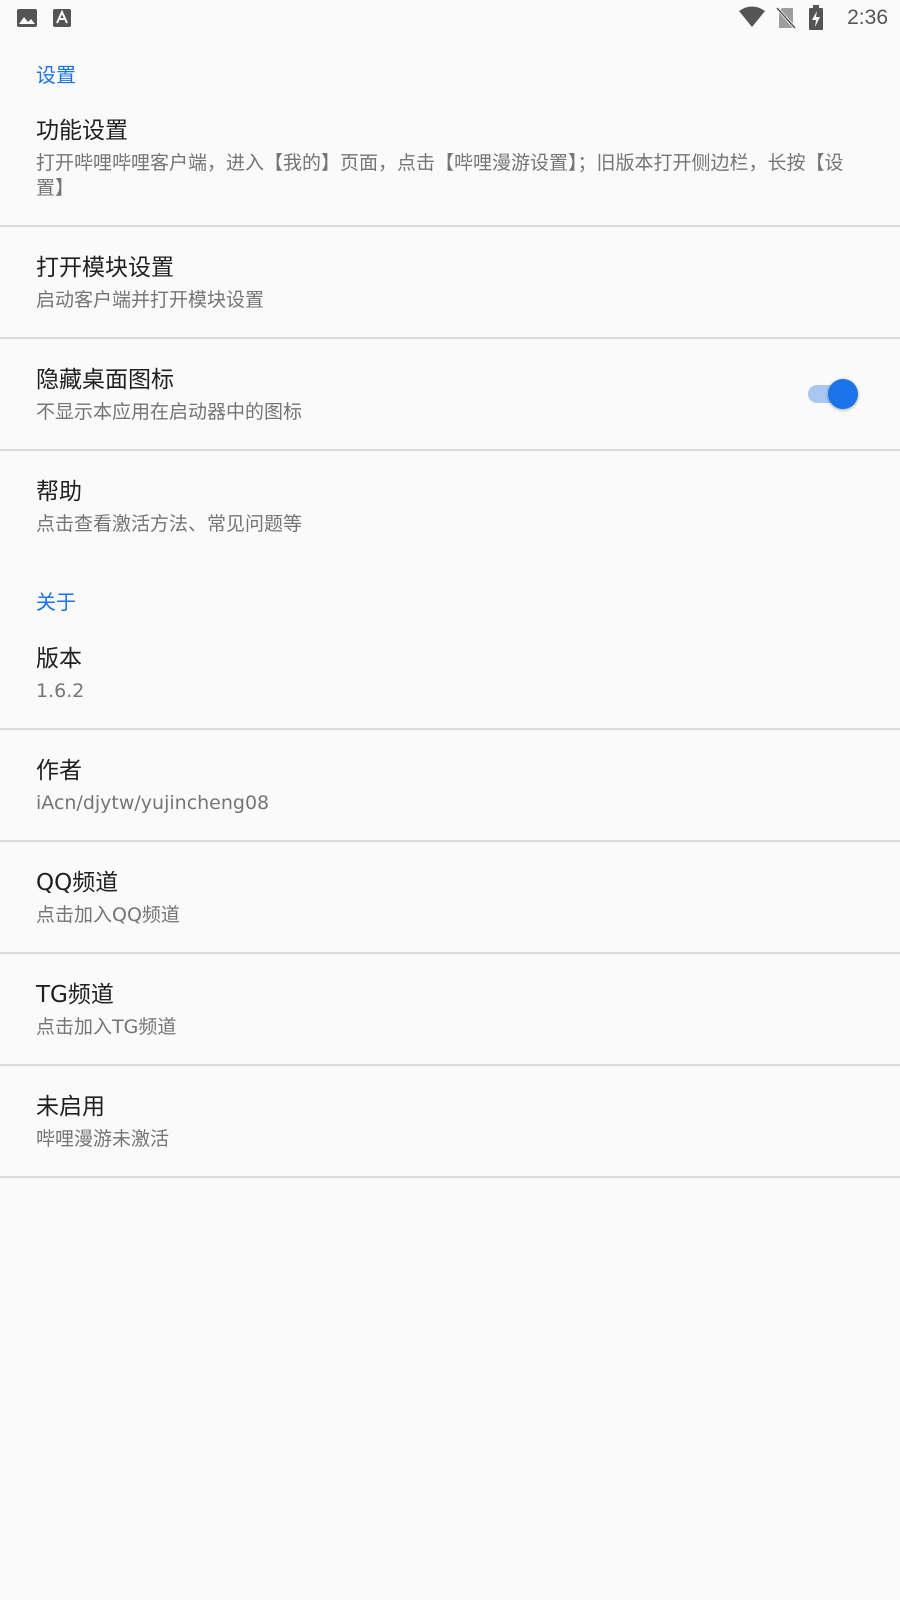 The width and height of the screenshot is (900, 1600). Describe the element at coordinates (450, 1177) in the screenshot. I see `divider` at that location.